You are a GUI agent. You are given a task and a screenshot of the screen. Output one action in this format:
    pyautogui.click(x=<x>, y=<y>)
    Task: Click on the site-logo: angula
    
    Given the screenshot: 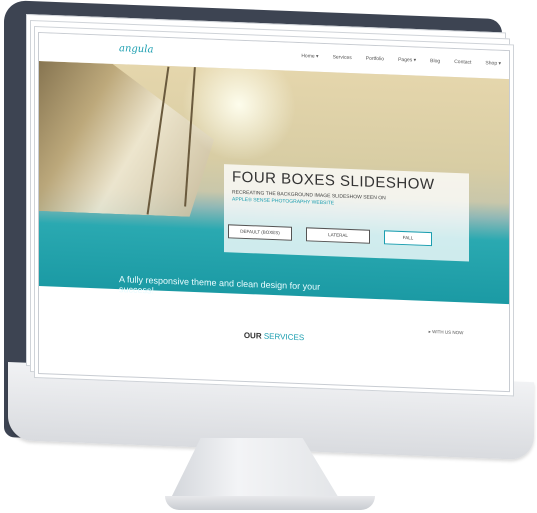 What is the action you would take?
    pyautogui.click(x=136, y=49)
    